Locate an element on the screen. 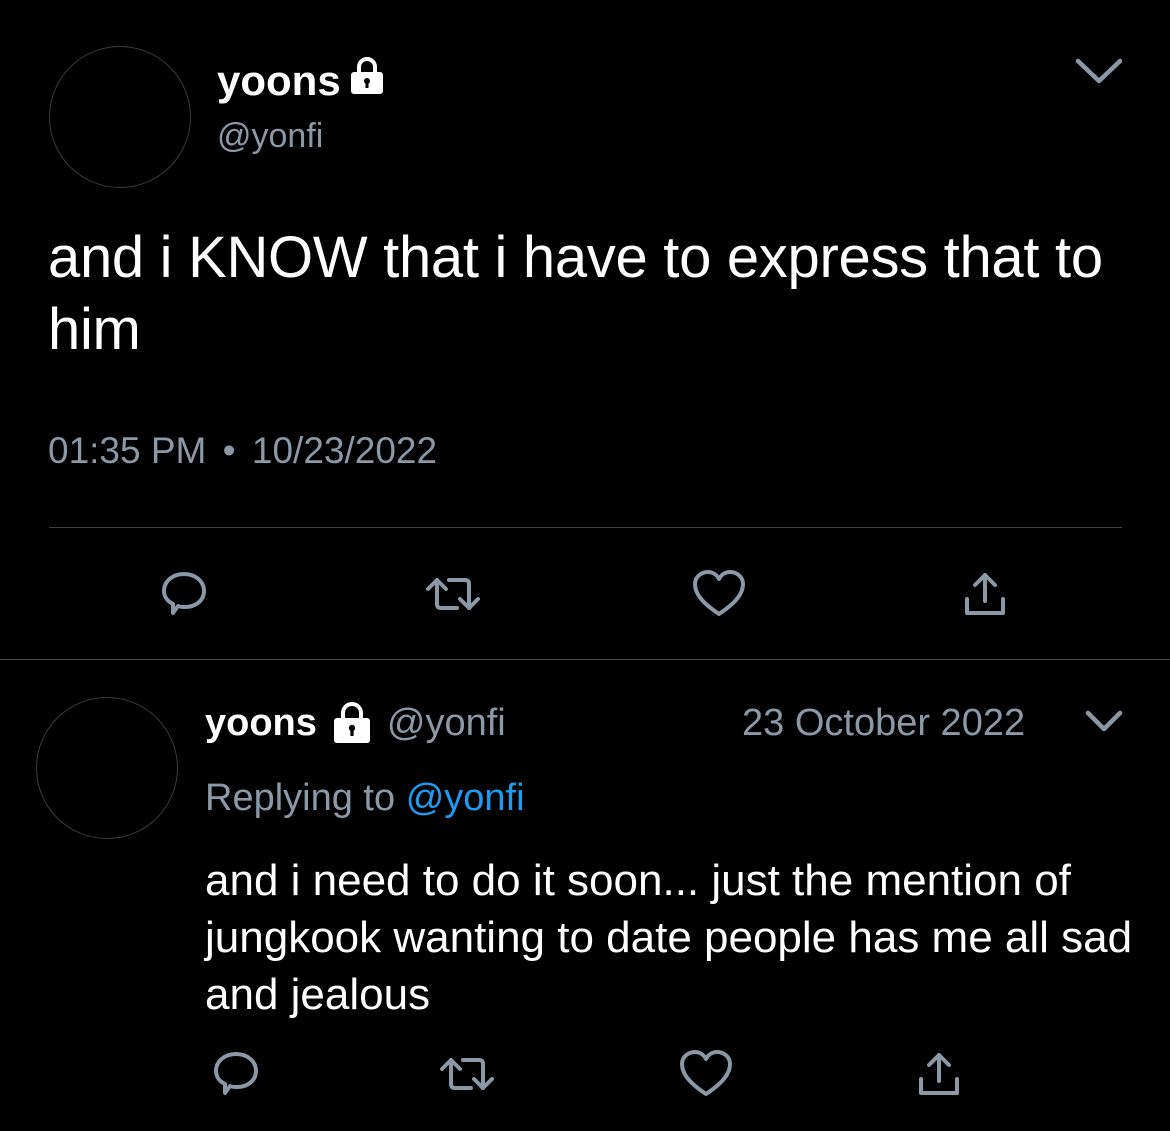  divider is located at coordinates (585, 527).